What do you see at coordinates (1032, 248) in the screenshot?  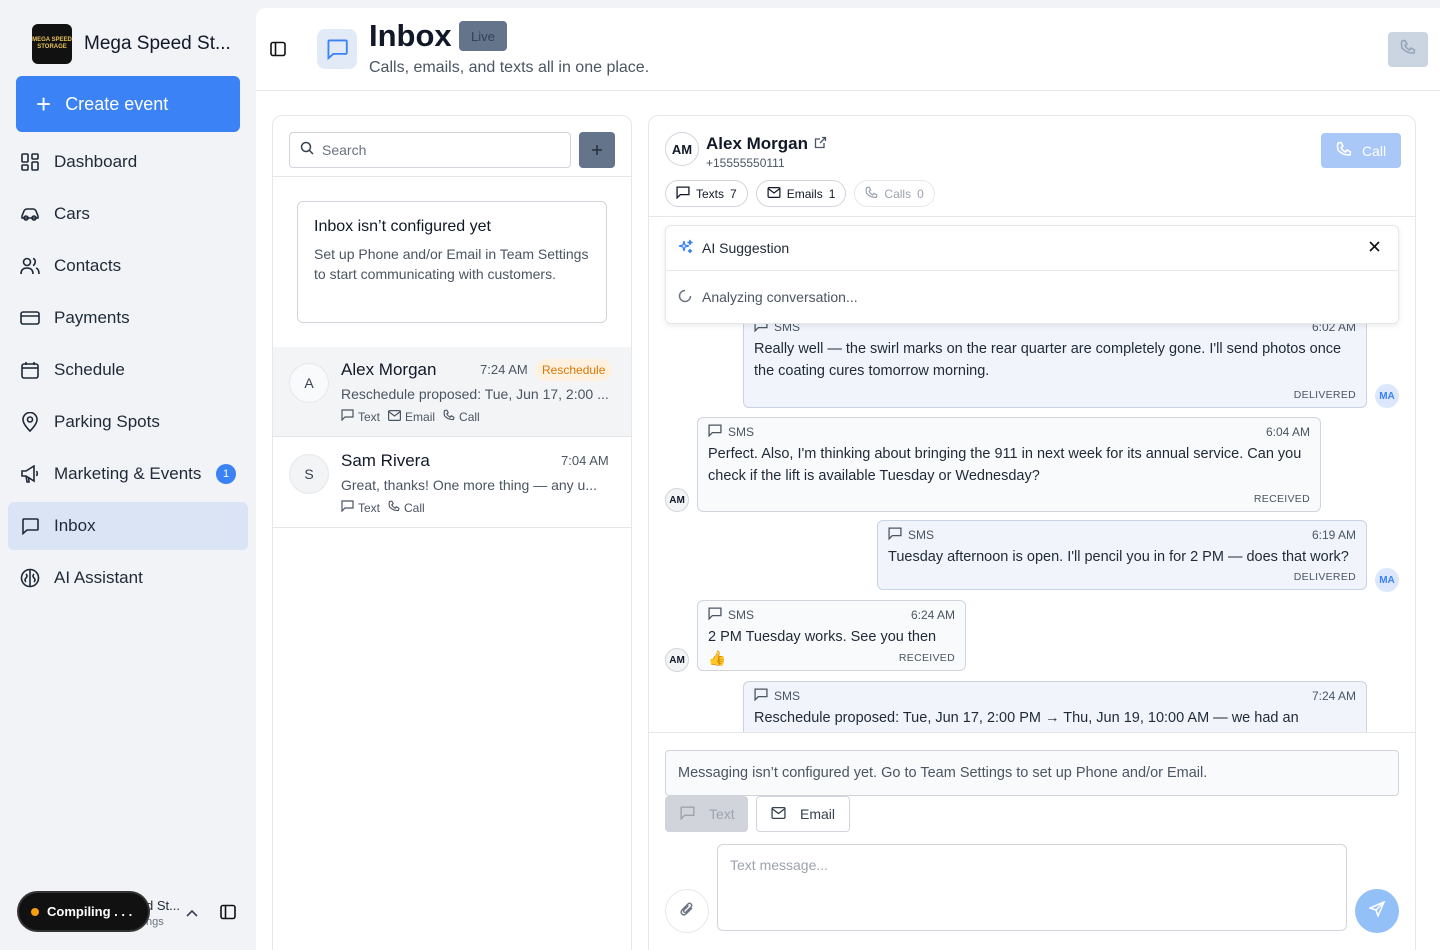 I see `ai-suggestion-header: AI Suggestion` at bounding box center [1032, 248].